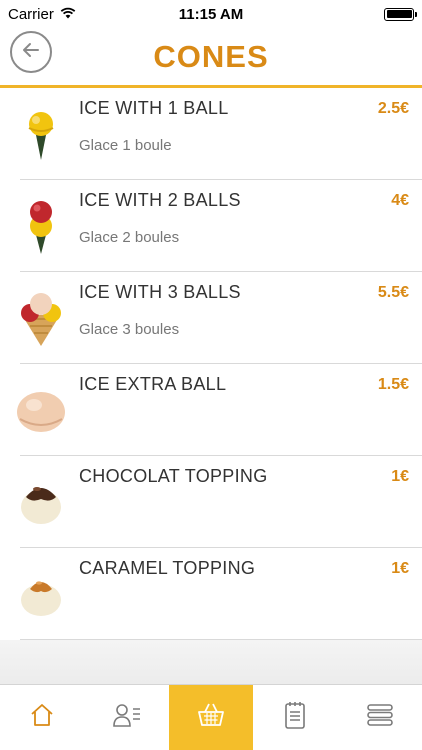  What do you see at coordinates (153, 384) in the screenshot?
I see `item-name: ICE EXTRA BALL` at bounding box center [153, 384].